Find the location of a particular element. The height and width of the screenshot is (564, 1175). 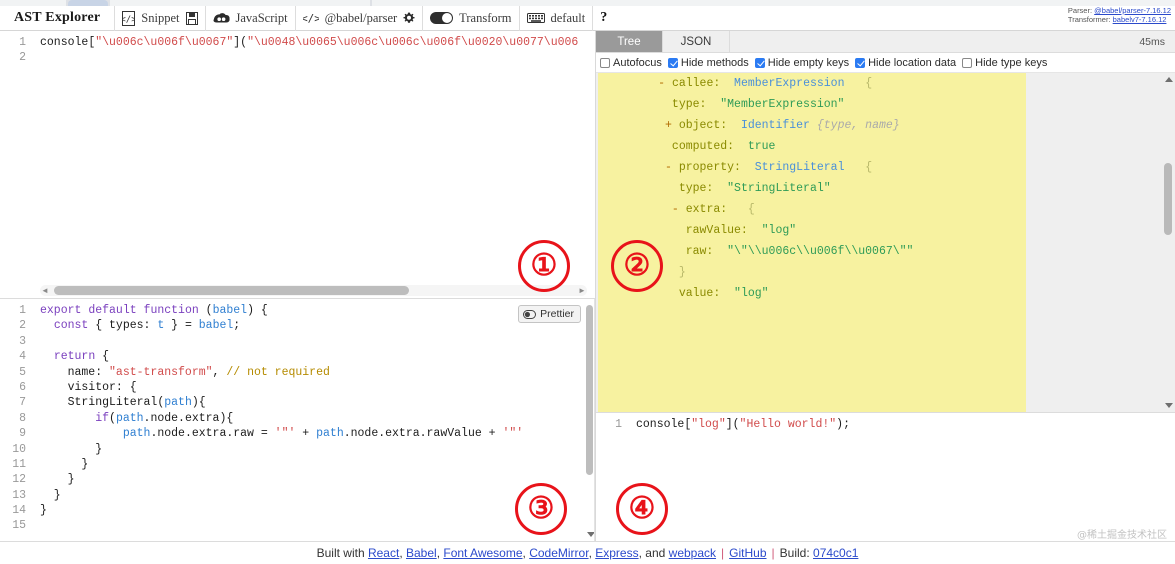

tree-option-label: Autofocus is located at coordinates (637, 62).